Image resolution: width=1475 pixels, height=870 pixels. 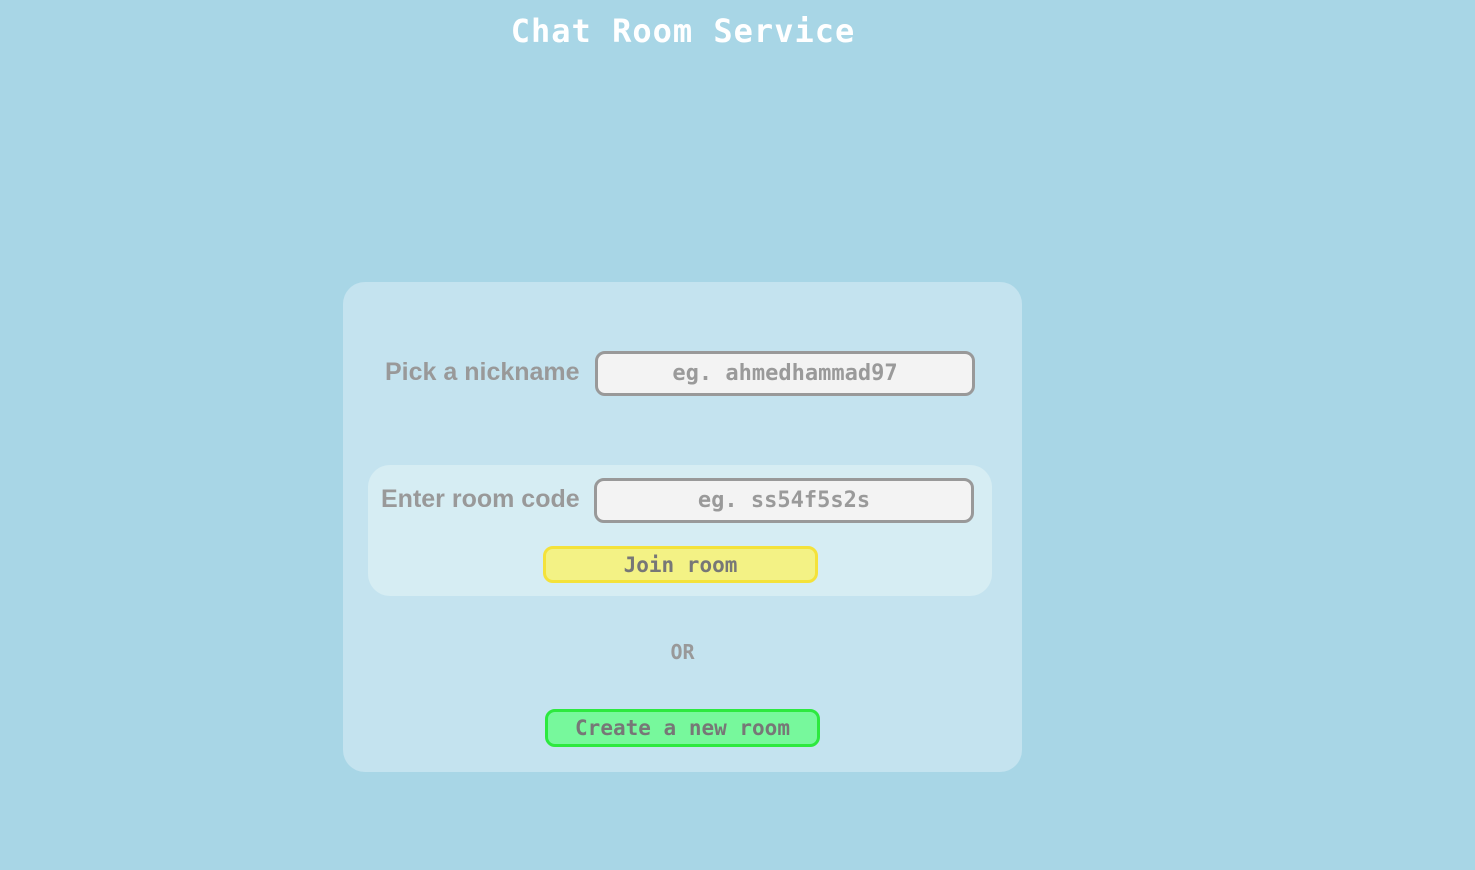 I want to click on room-code-label: Enter room code, so click(x=480, y=499).